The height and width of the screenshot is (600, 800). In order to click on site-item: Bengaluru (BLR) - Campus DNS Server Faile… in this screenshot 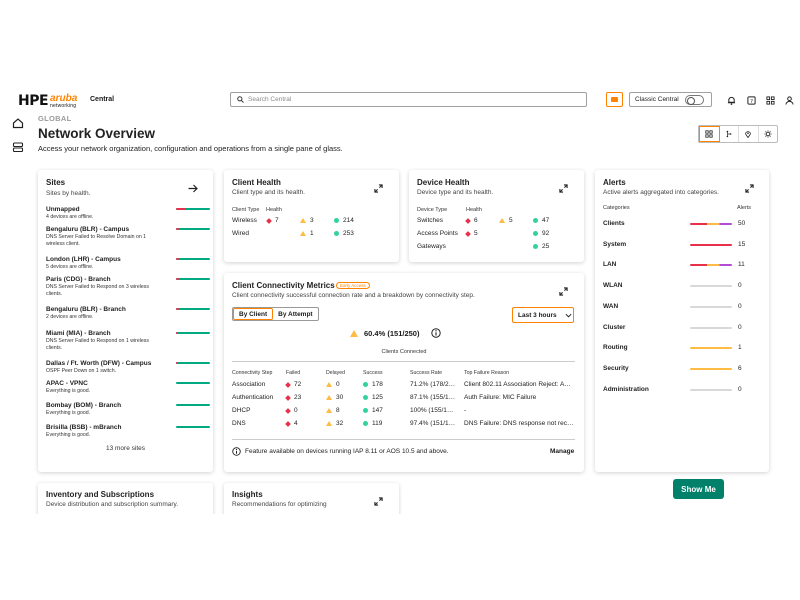, I will do `click(128, 237)`.